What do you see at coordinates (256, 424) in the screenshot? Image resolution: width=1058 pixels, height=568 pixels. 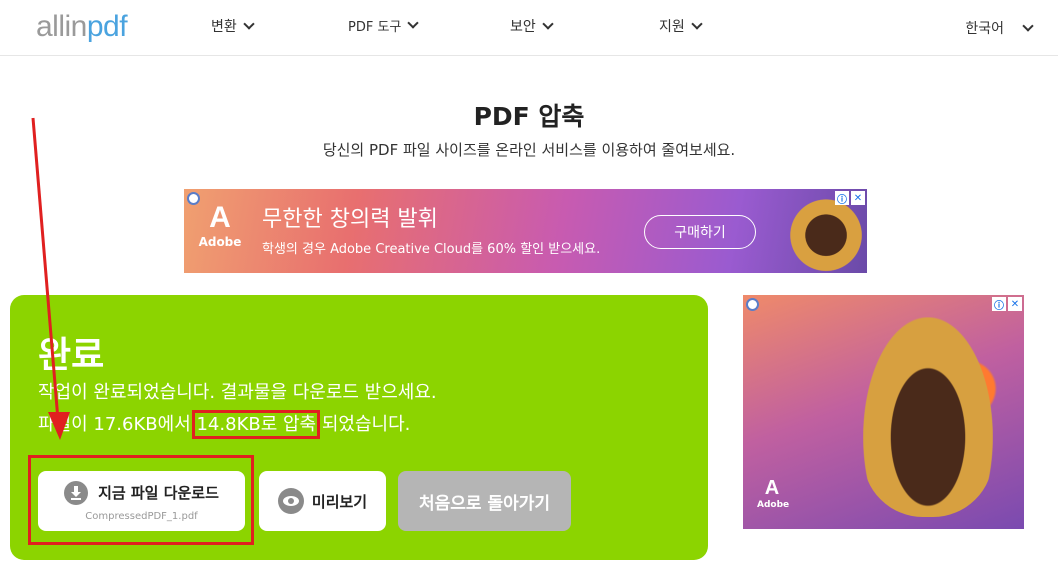 I see `size-highlight: 14.8KB로 압축` at bounding box center [256, 424].